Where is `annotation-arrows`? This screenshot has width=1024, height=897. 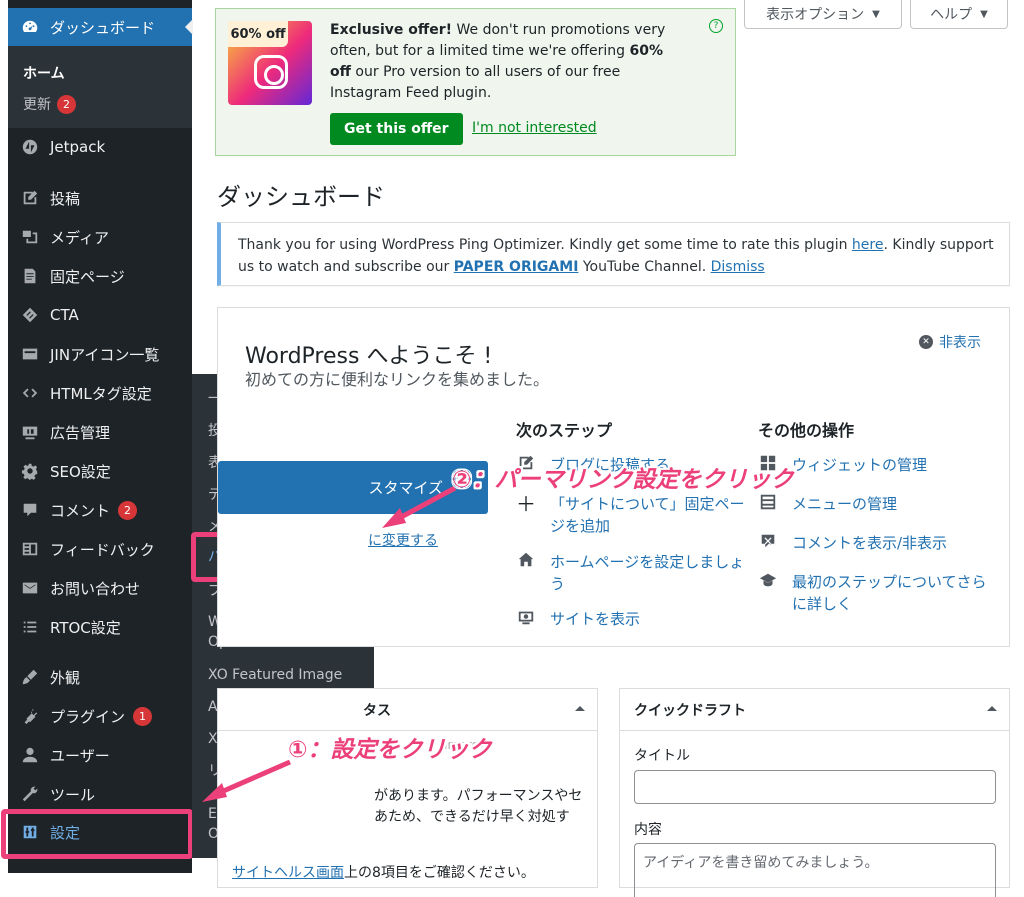
annotation-arrows is located at coordinates (329, 643).